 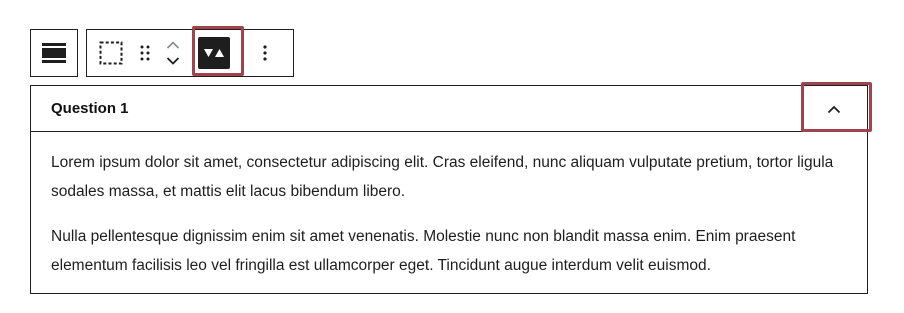 I want to click on parent-block-group, so click(x=54, y=53).